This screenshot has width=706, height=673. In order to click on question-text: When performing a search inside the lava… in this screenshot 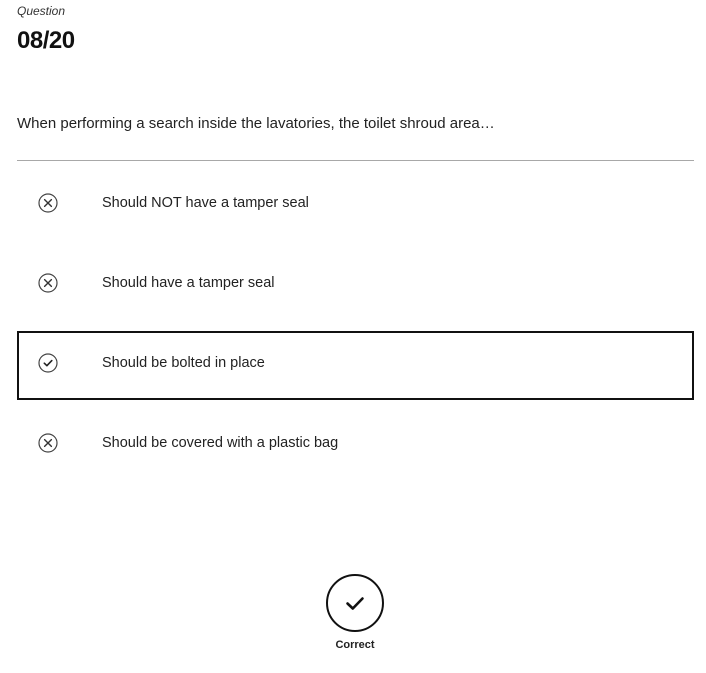, I will do `click(256, 123)`.